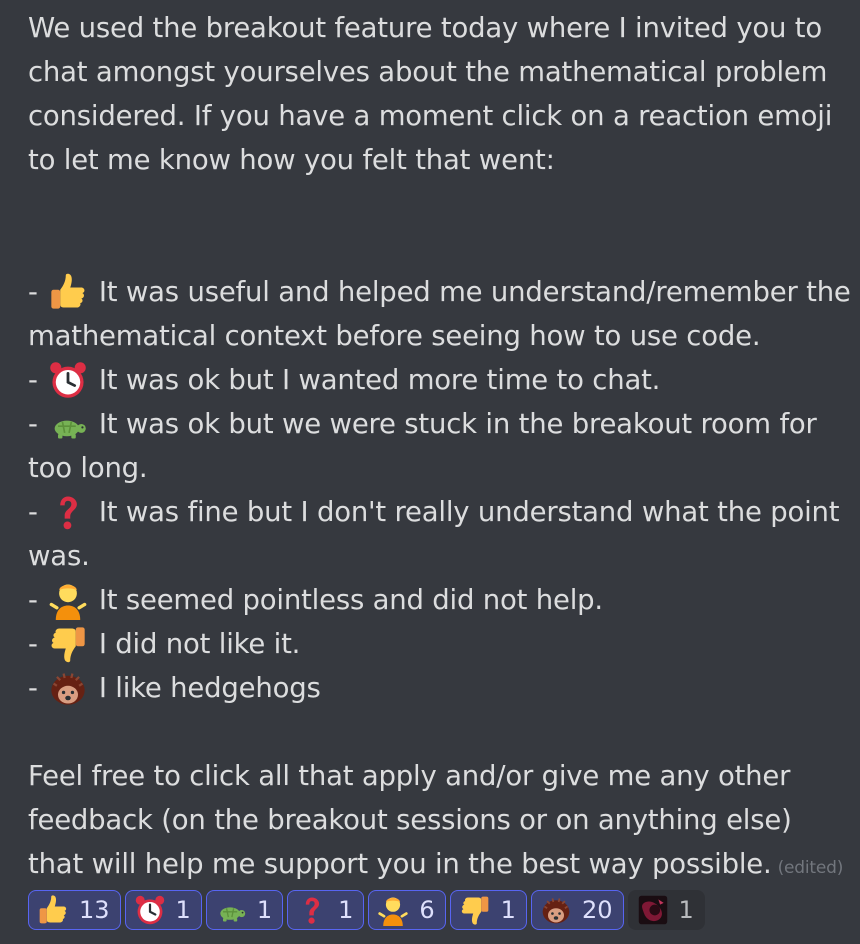 The width and height of the screenshot is (860, 944). What do you see at coordinates (209, 688) in the screenshot?
I see `option-text: I like hedgehogs` at bounding box center [209, 688].